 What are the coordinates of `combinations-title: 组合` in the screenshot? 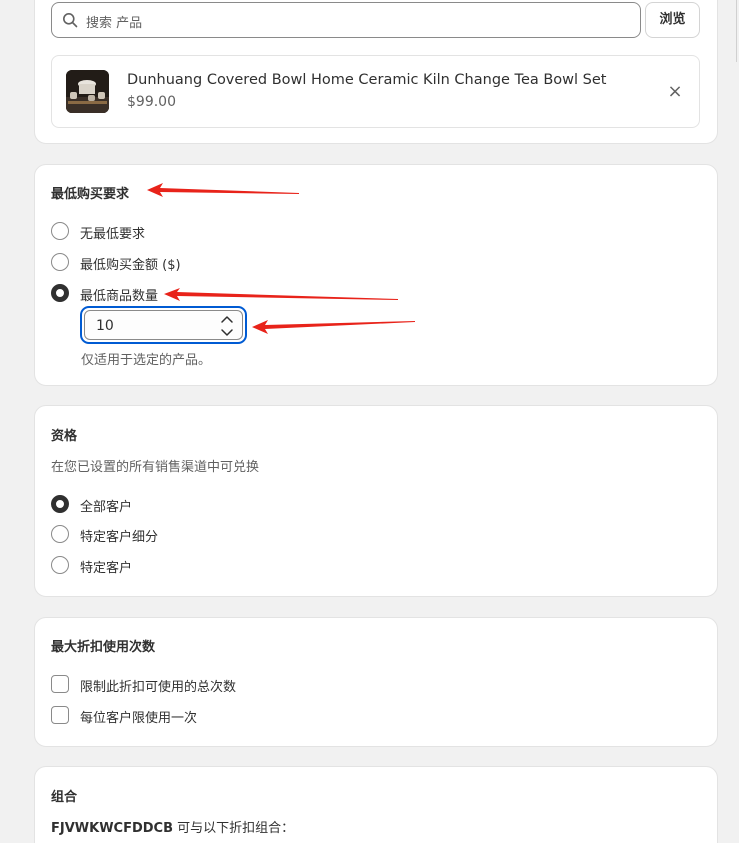 It's located at (64, 797).